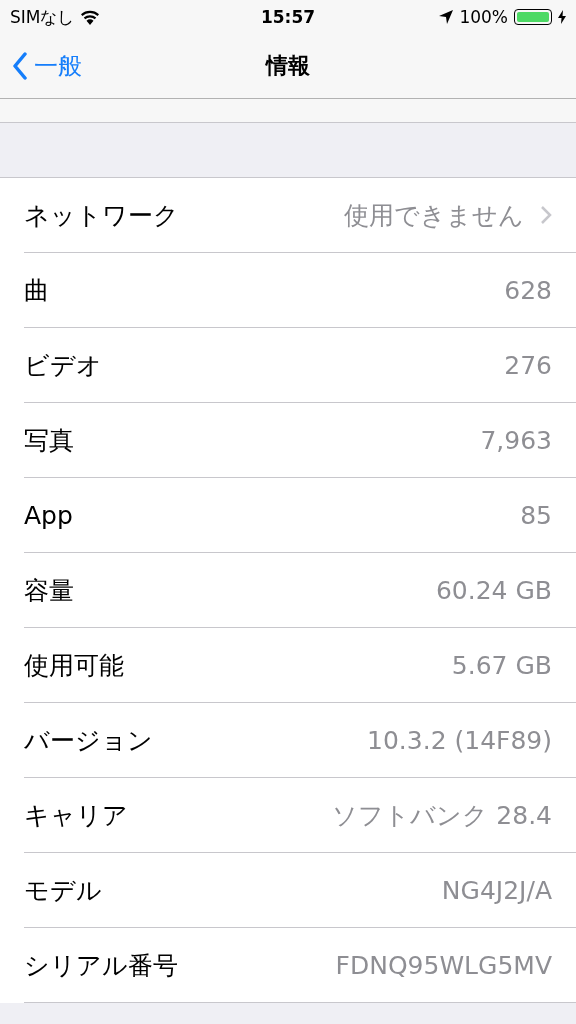 The width and height of the screenshot is (576, 1024). Describe the element at coordinates (102, 215) in the screenshot. I see `row-label: ネットワーク` at that location.